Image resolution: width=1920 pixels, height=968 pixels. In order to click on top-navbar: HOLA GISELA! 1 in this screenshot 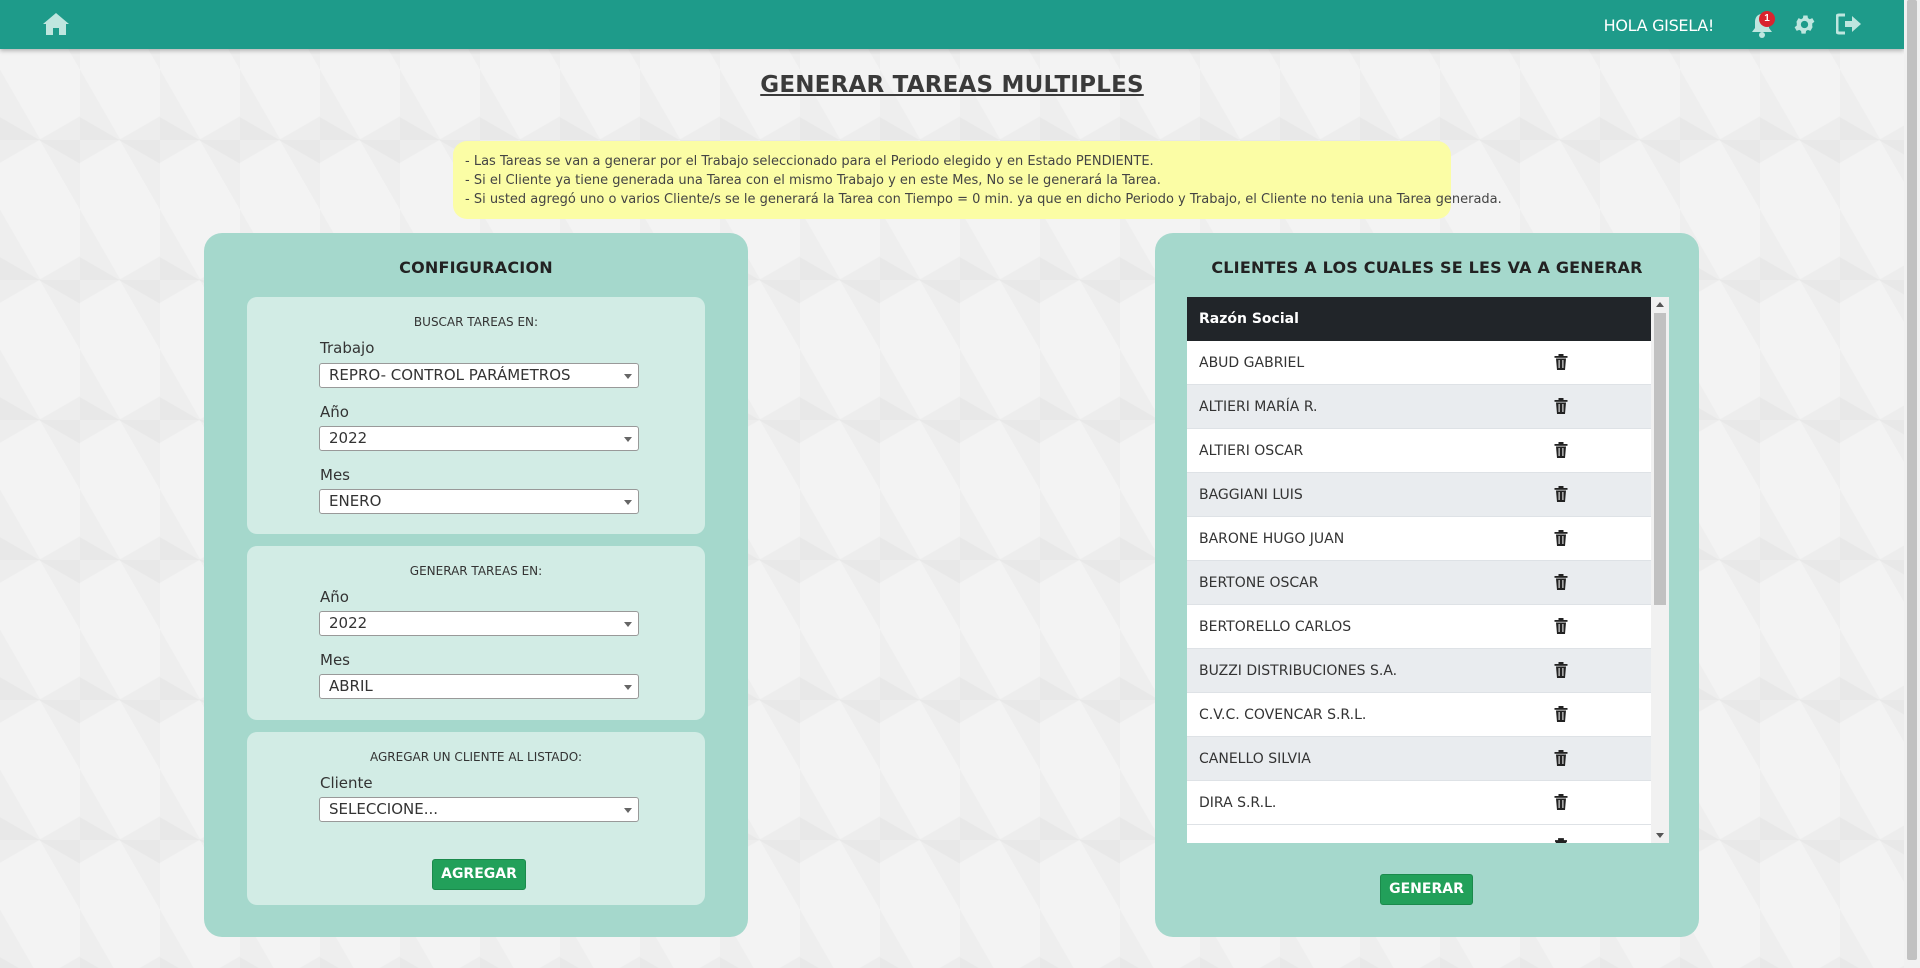, I will do `click(952, 24)`.